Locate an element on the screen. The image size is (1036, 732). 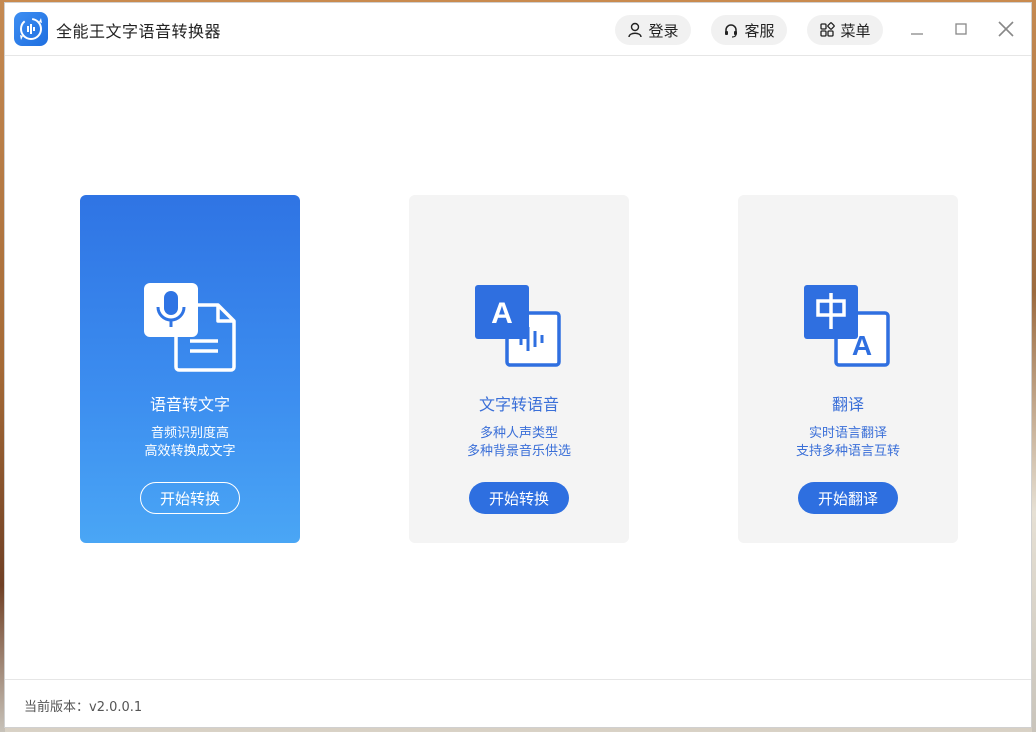
version-text: 当前版本：v2.0.0.1 is located at coordinates (83, 707).